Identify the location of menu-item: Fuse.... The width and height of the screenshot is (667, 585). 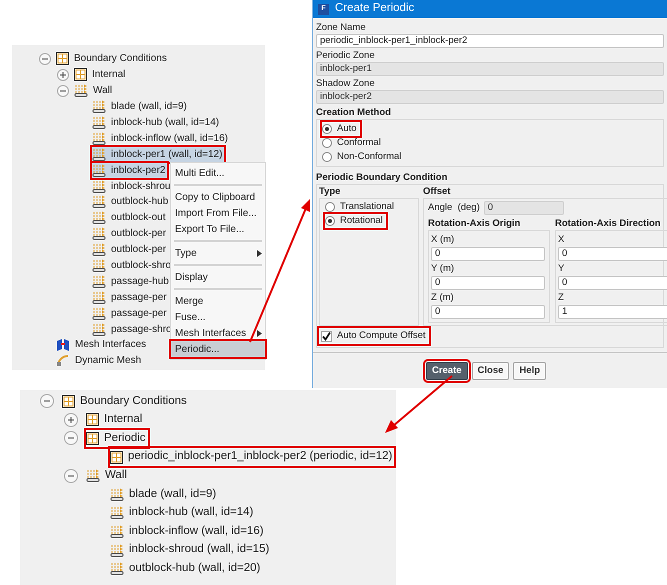
(218, 317).